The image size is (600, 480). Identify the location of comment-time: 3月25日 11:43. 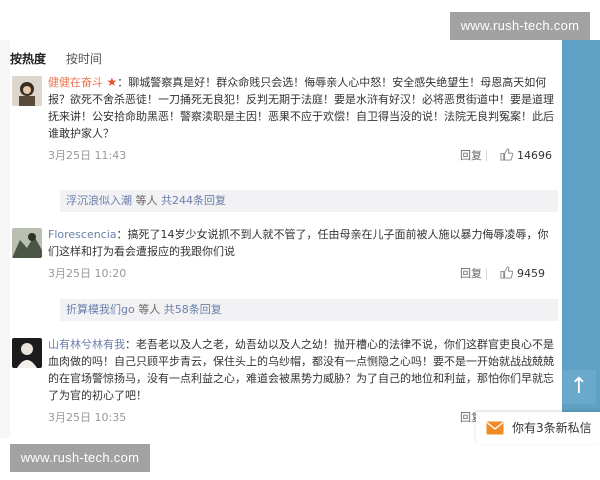
(87, 155).